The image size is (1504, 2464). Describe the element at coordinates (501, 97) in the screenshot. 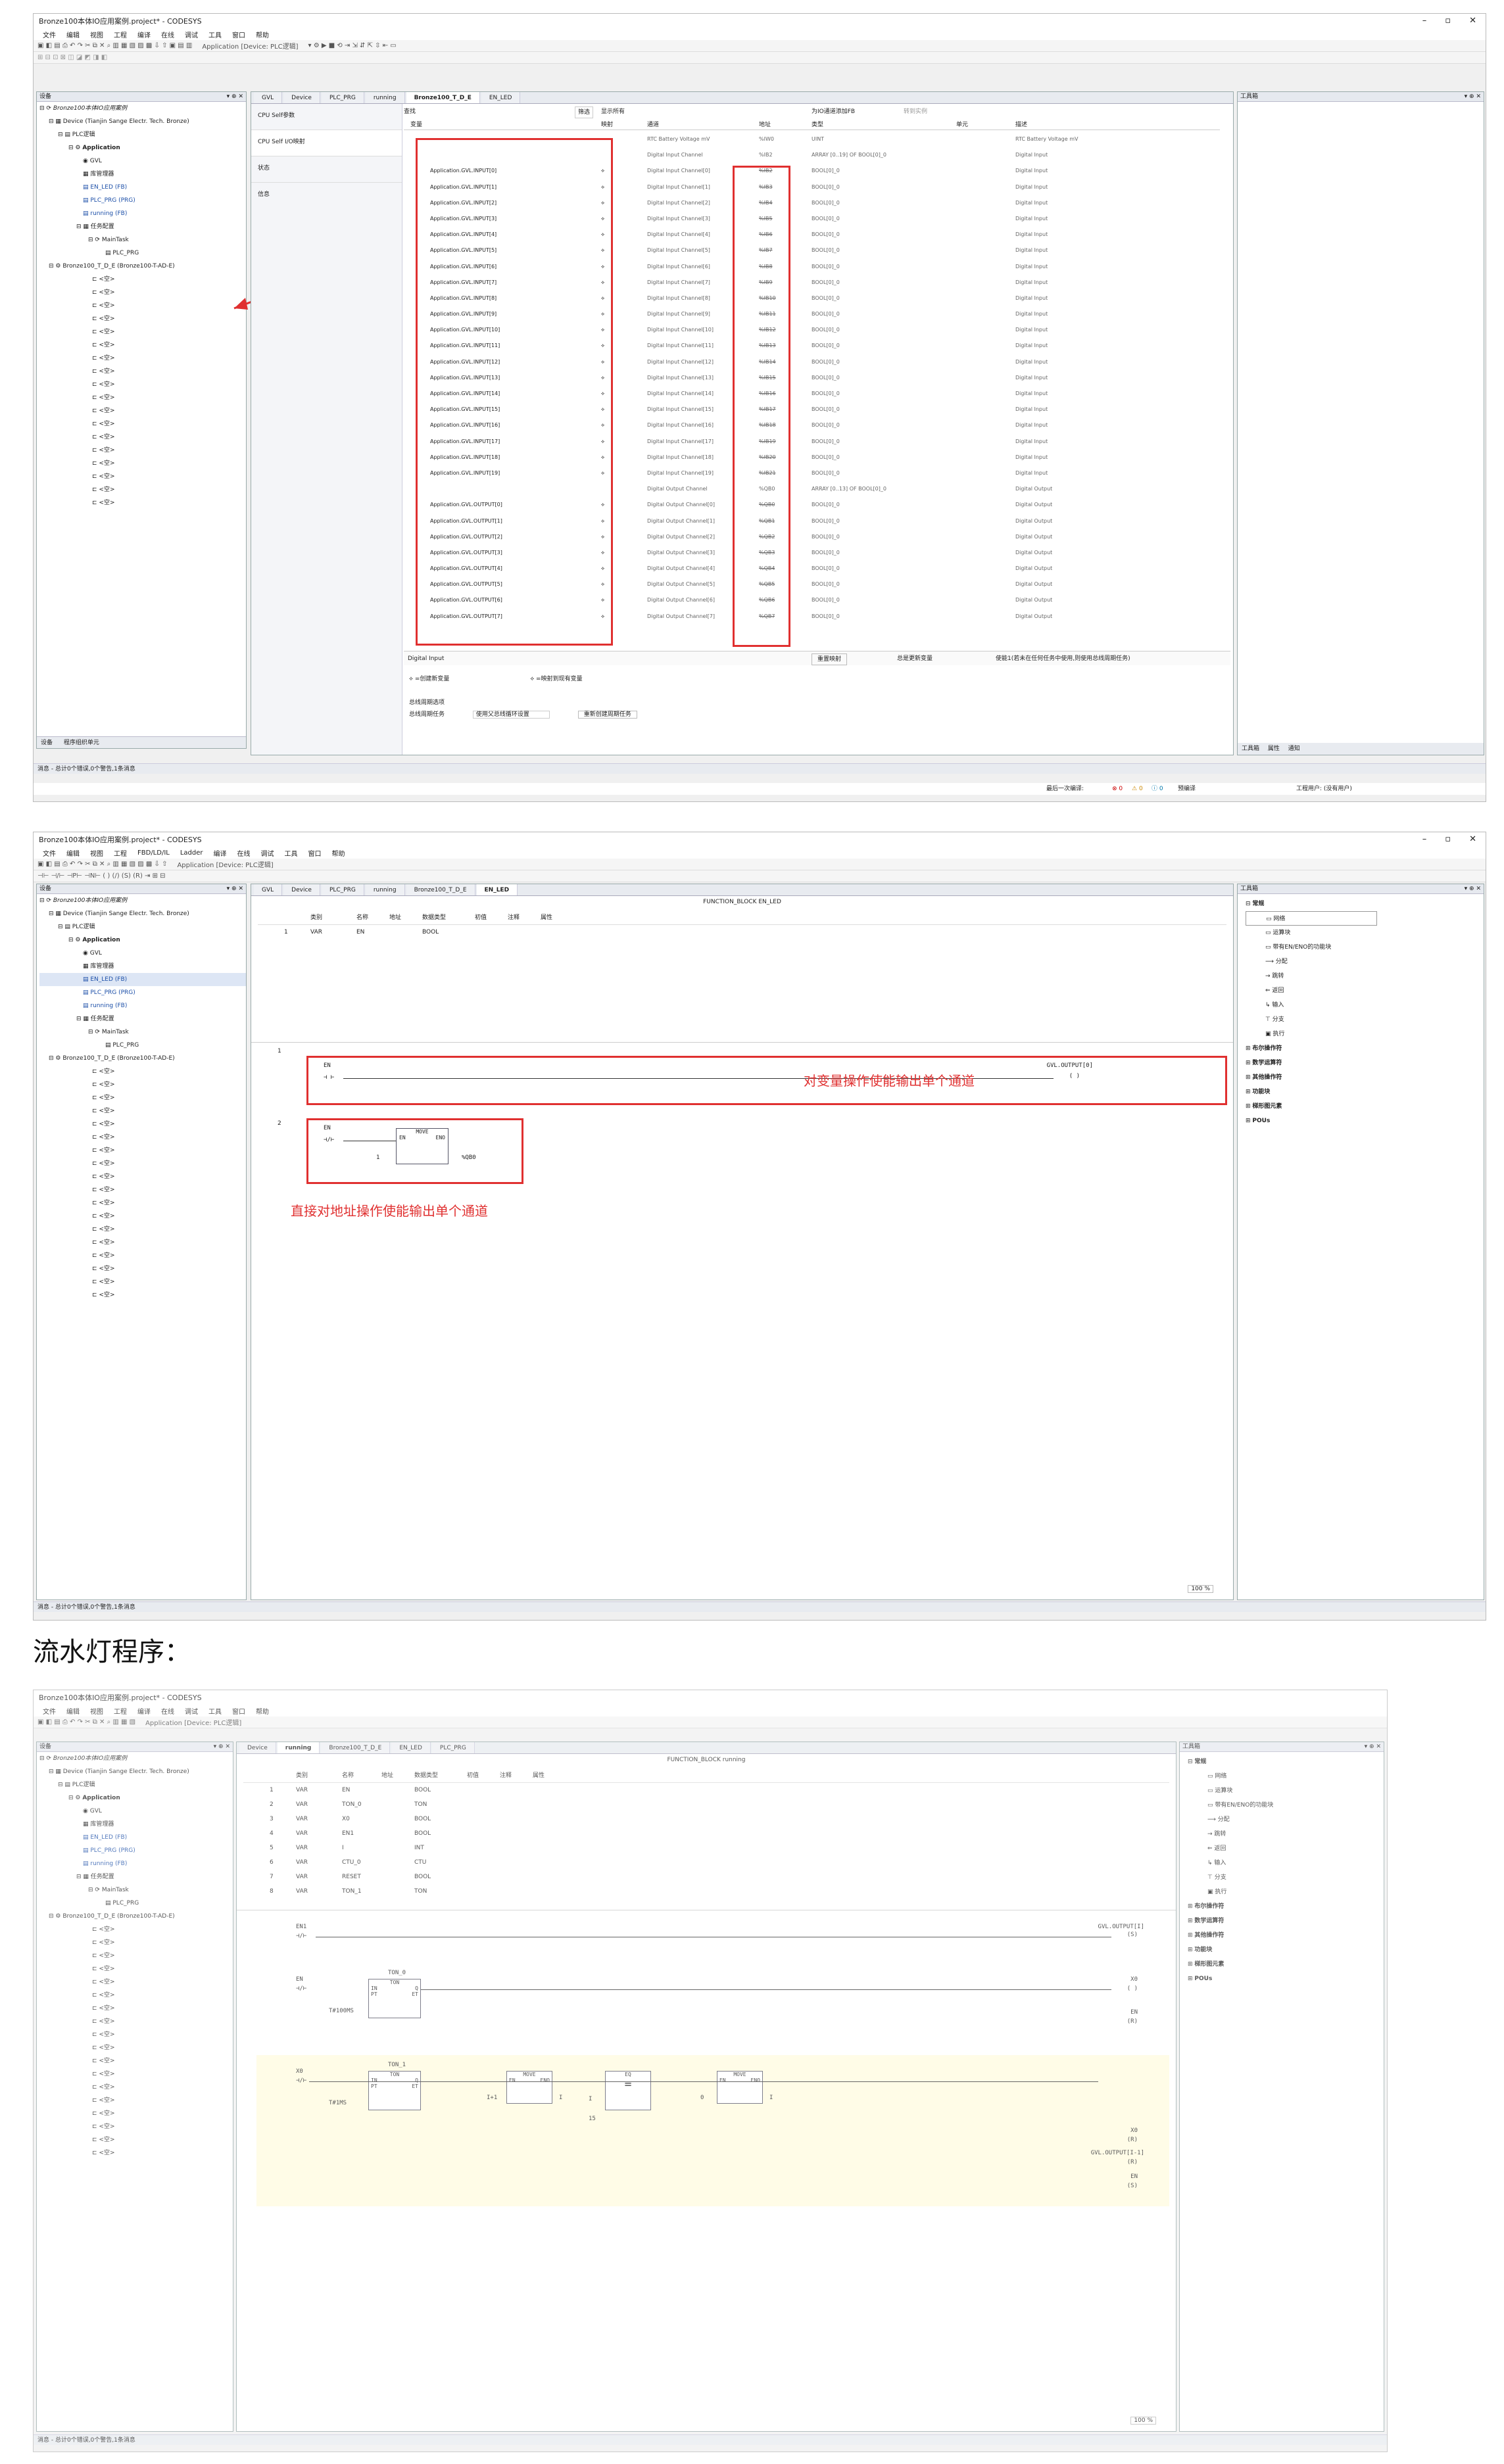

I see `tab-en-led: EN_LED` at that location.